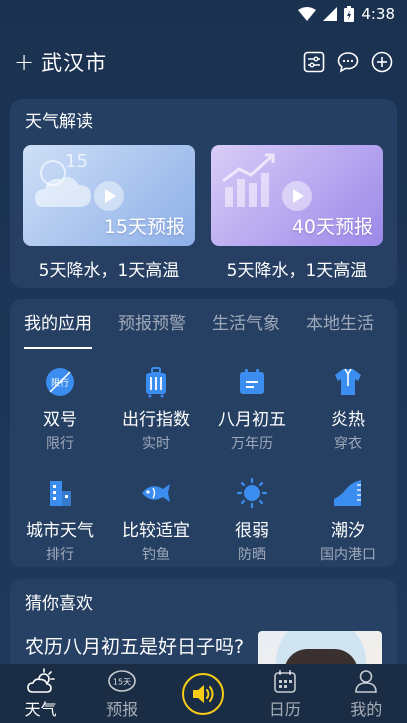 The width and height of the screenshot is (407, 723). I want to click on forecast-15-icon: 15天, so click(122, 681).